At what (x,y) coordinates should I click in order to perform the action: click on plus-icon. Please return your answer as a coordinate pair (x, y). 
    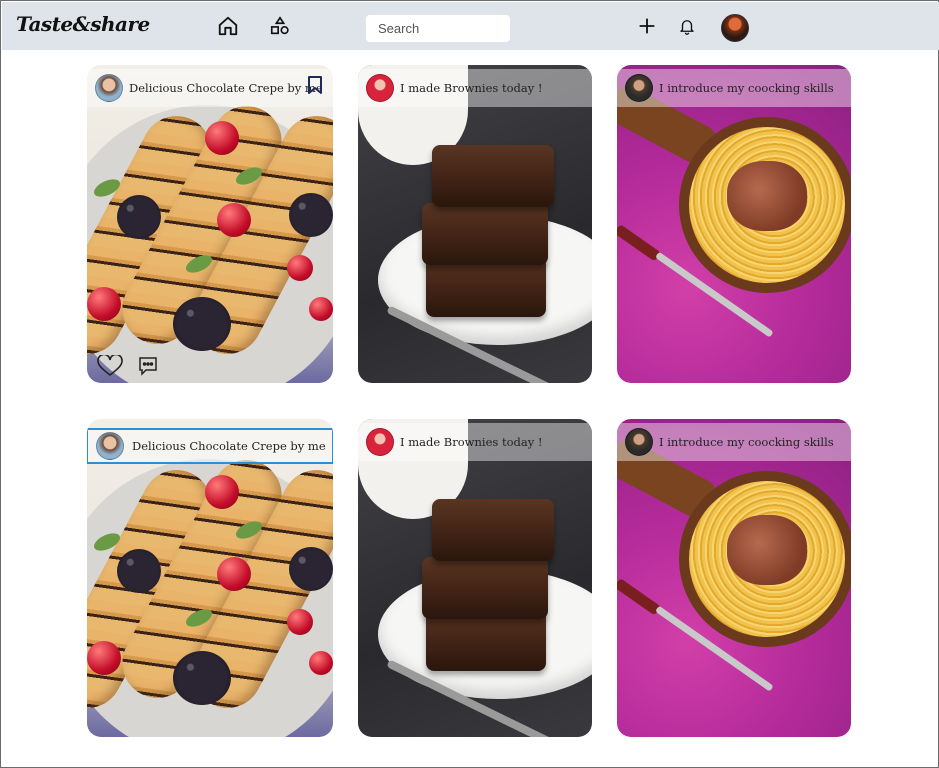
    Looking at the image, I should click on (647, 26).